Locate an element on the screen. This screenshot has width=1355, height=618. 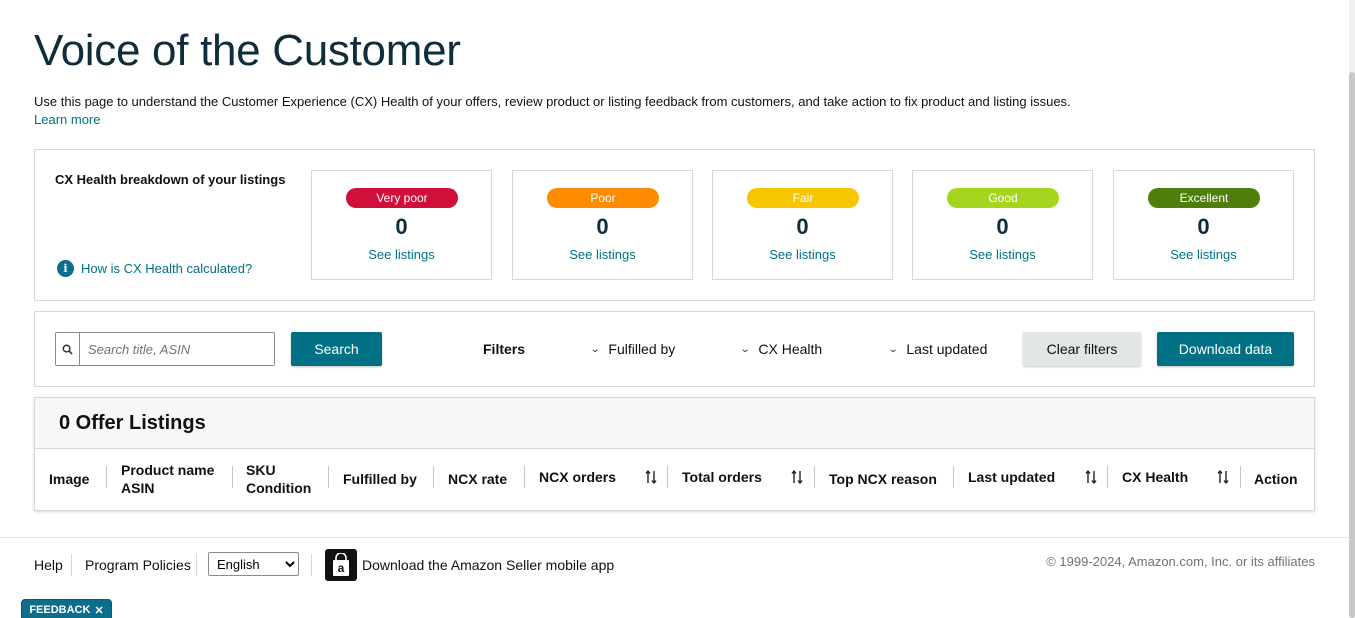
offer-listings-header is located at coordinates (674, 423).